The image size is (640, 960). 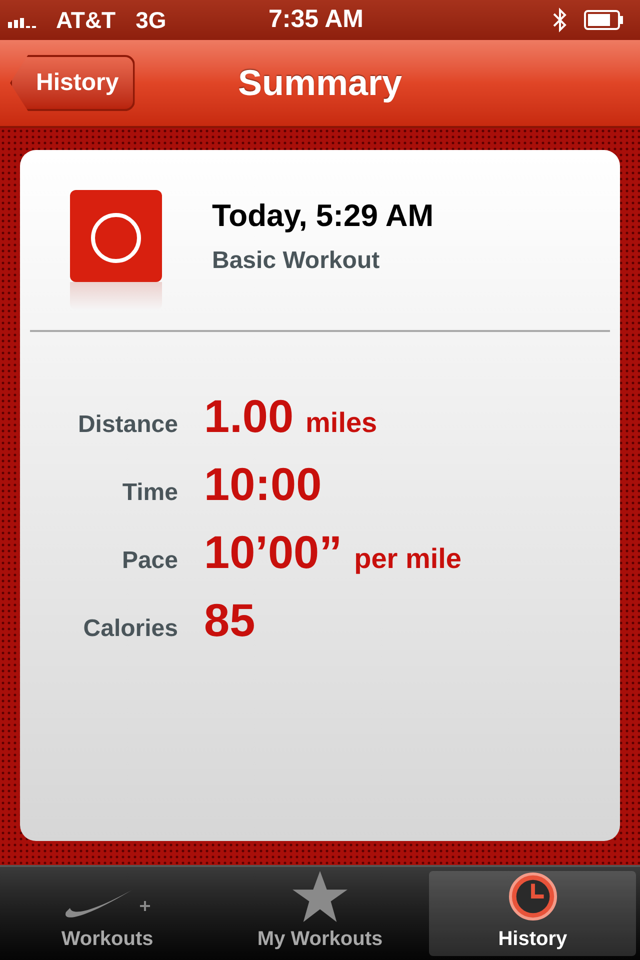 What do you see at coordinates (249, 416) in the screenshot?
I see `stat-value: 1.00` at bounding box center [249, 416].